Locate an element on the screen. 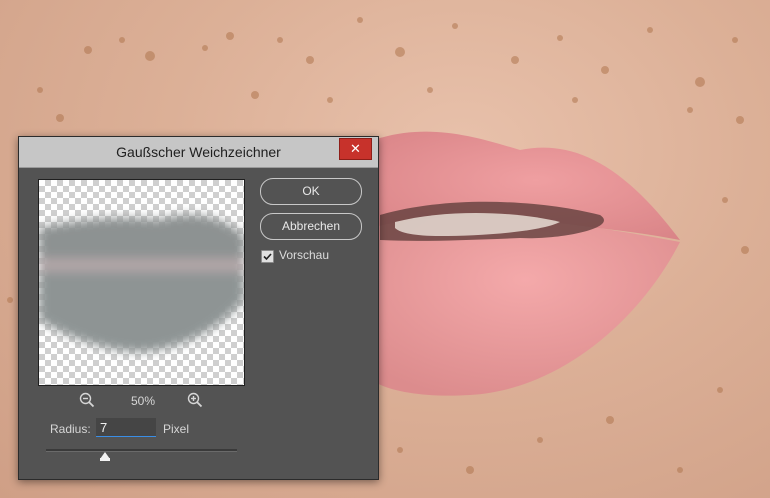 Image resolution: width=770 pixels, height=498 pixels. close-button: ✕ is located at coordinates (355, 149).